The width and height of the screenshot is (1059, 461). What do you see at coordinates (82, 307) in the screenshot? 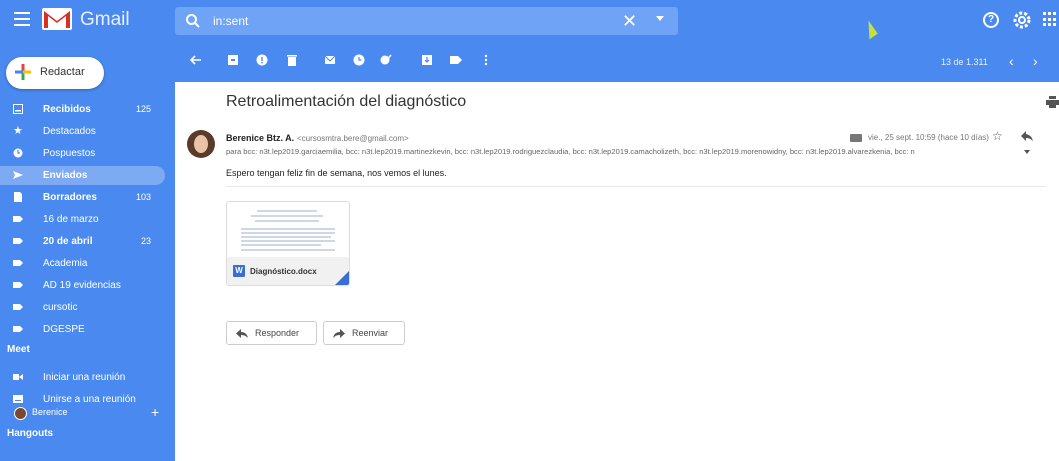
I see `sidebar-item-cursotic: cursotic` at bounding box center [82, 307].